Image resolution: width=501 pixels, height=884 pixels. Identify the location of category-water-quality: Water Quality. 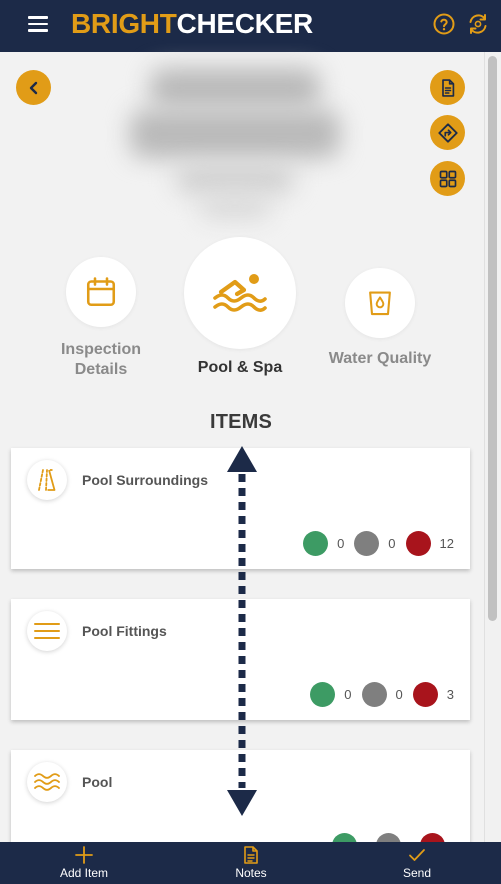
(380, 318).